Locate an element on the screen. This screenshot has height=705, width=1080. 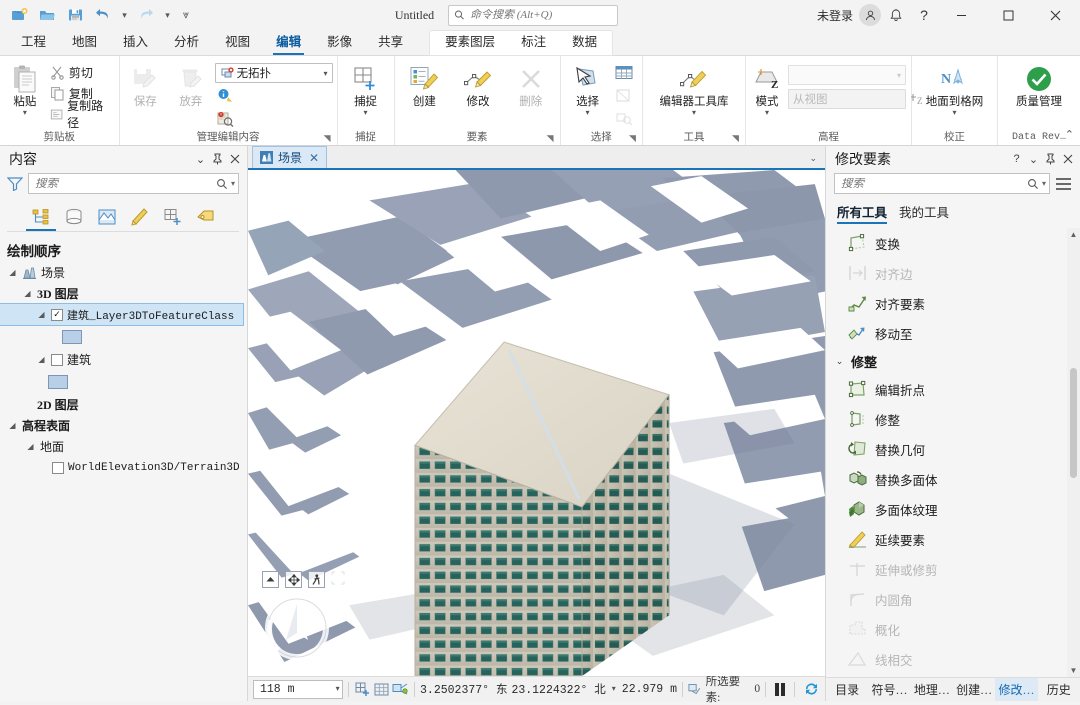
tree-item-2d-layers: ◢ 2D 图层 is located at coordinates (123, 404).